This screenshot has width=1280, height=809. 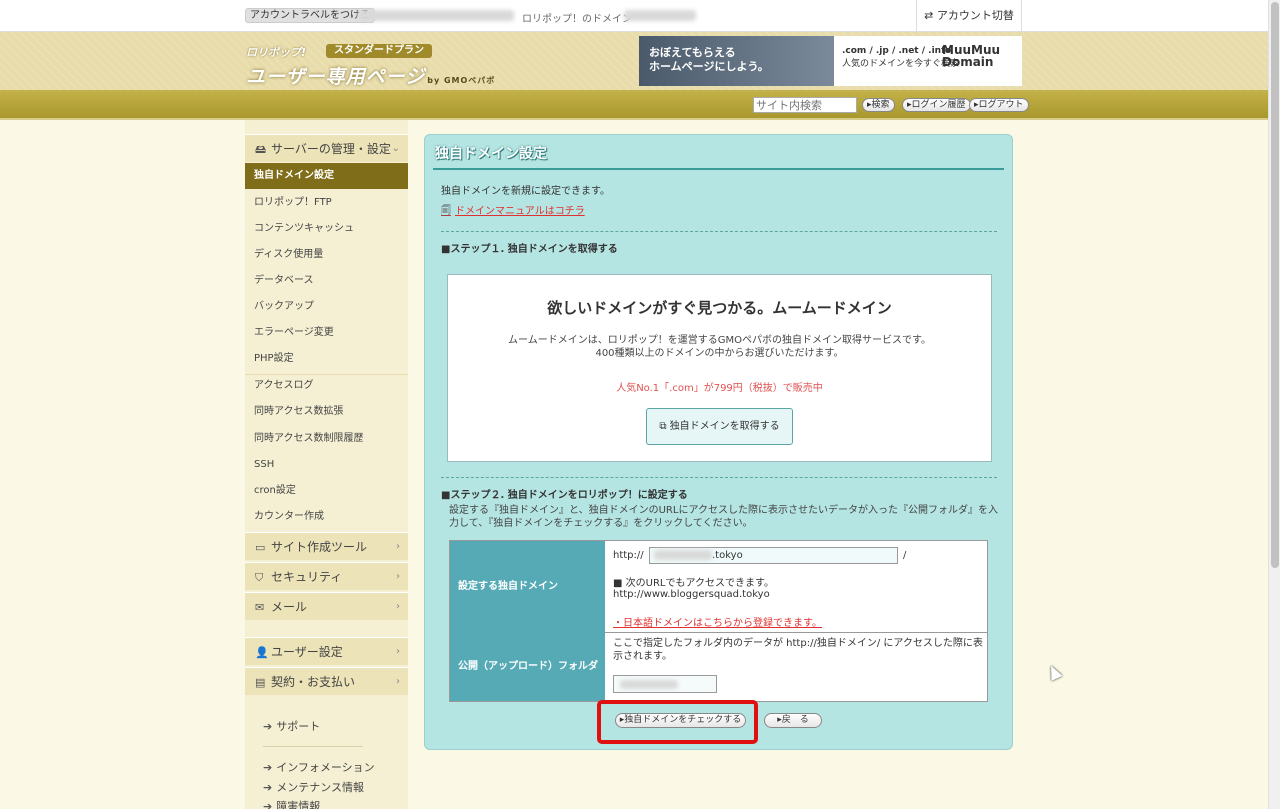 What do you see at coordinates (313, 787) in the screenshot?
I see `sidebar-link-maintenance: ➔ メンテナンス情報` at bounding box center [313, 787].